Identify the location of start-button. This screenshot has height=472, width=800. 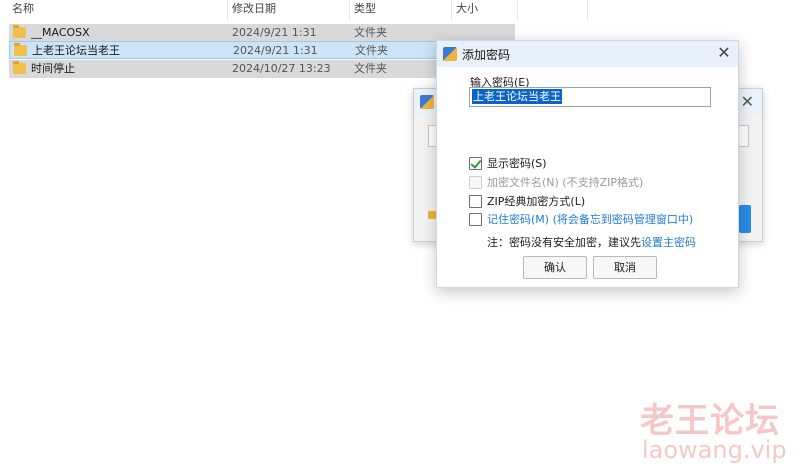
(745, 219).